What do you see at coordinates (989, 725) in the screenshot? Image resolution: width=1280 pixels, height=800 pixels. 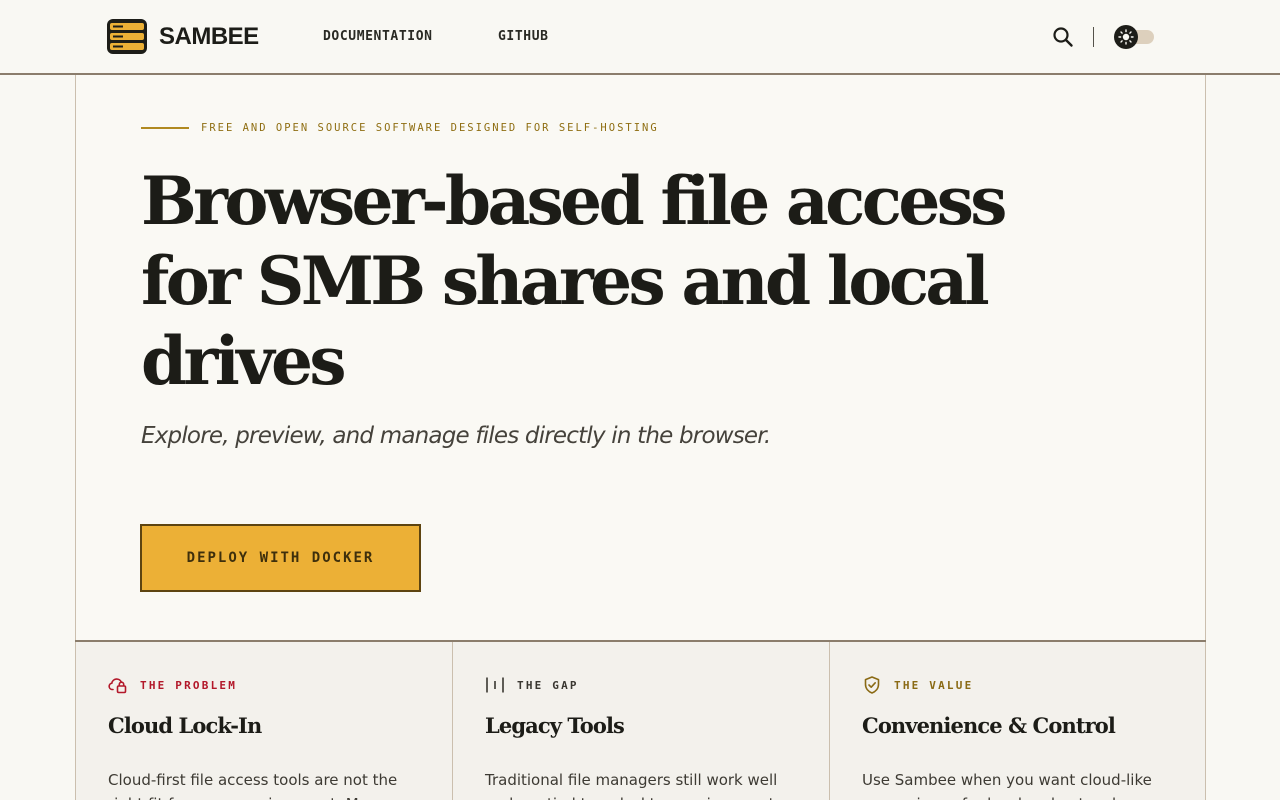 I see `card-title: Convenience & Control` at bounding box center [989, 725].